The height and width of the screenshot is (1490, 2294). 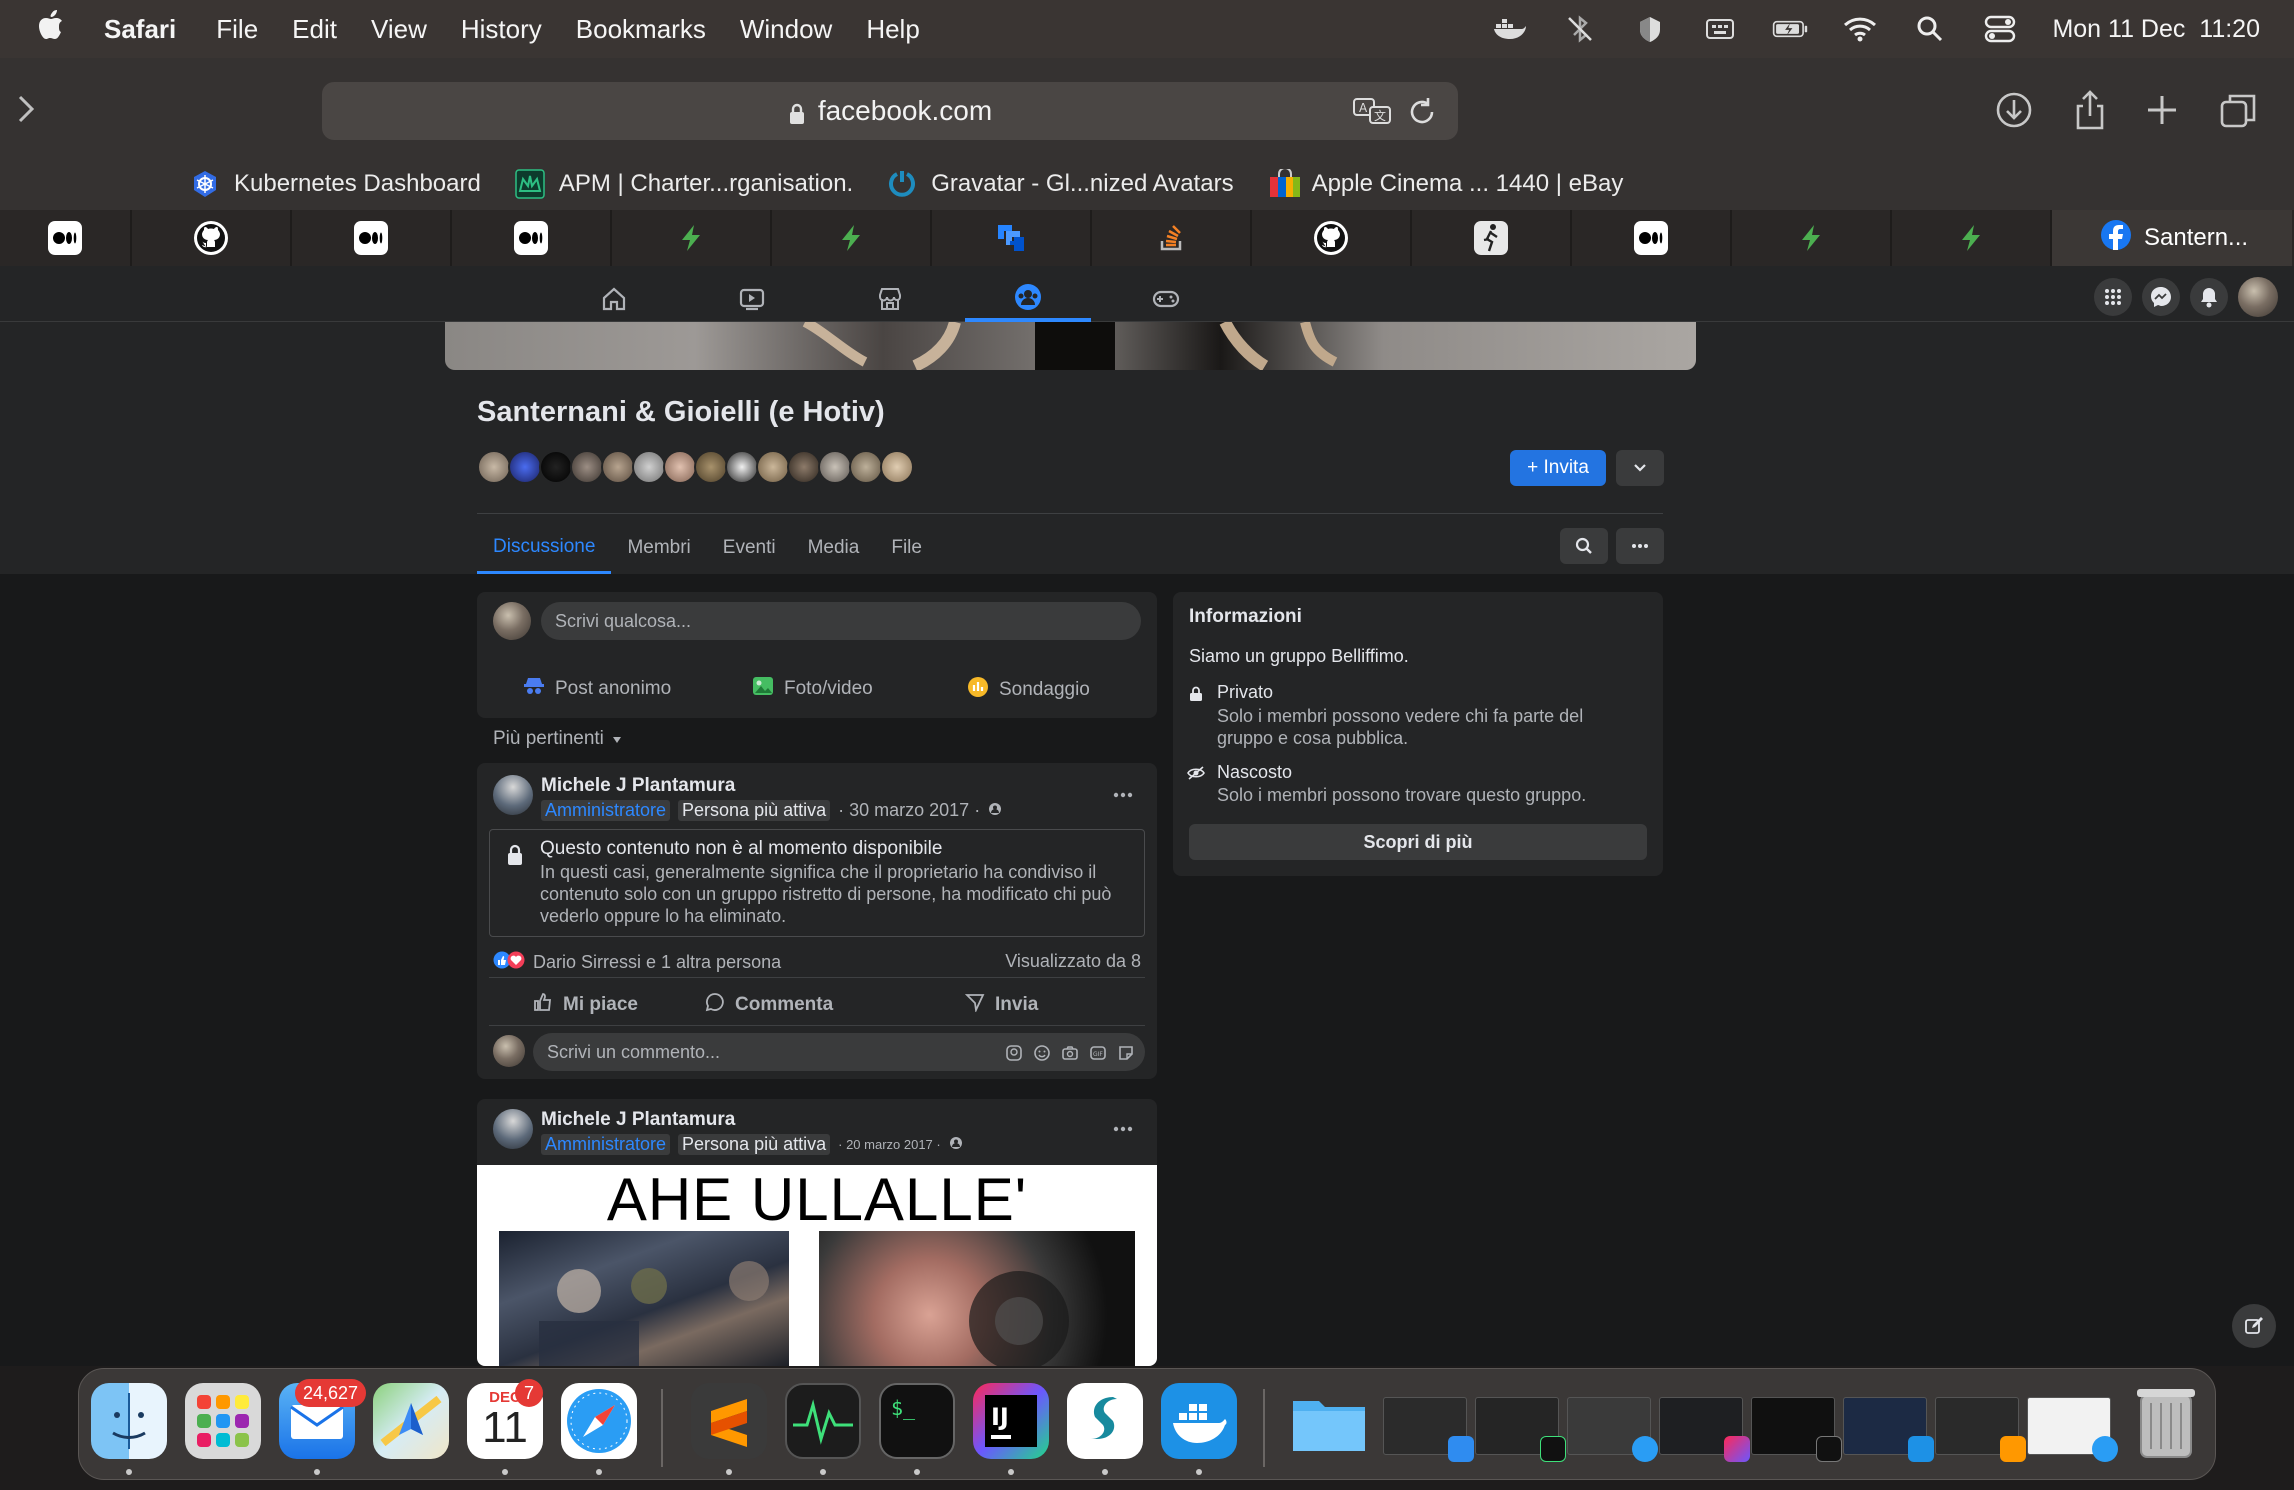 I want to click on comment-input: Scrivi un commento... GIF, so click(x=839, y=1052).